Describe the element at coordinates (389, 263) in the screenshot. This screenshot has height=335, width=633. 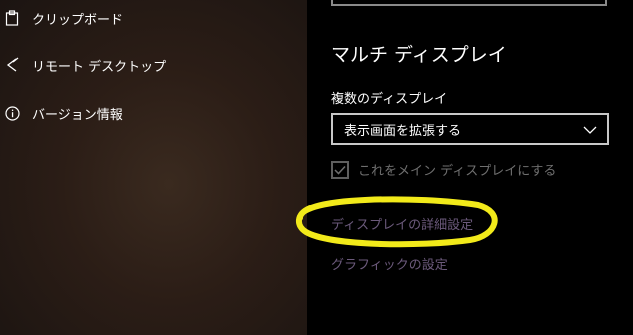
I see `graphics-settings-link: グラフィックの設定` at that location.